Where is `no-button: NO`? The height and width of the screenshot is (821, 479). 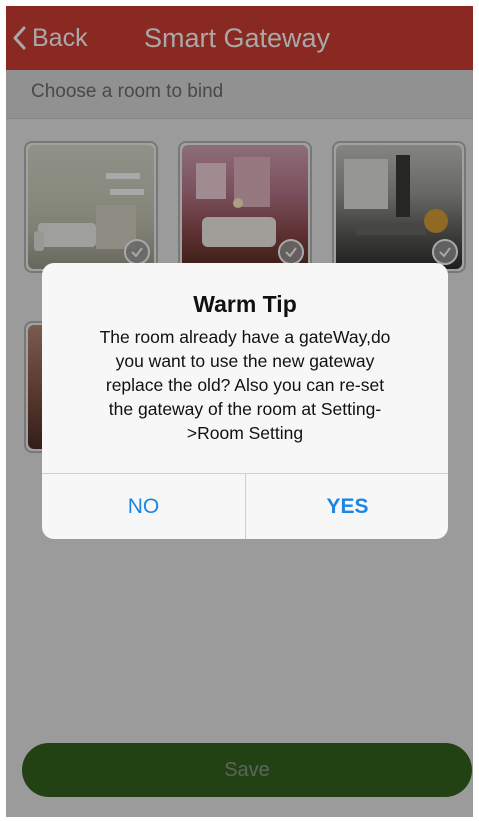
no-button: NO is located at coordinates (143, 506).